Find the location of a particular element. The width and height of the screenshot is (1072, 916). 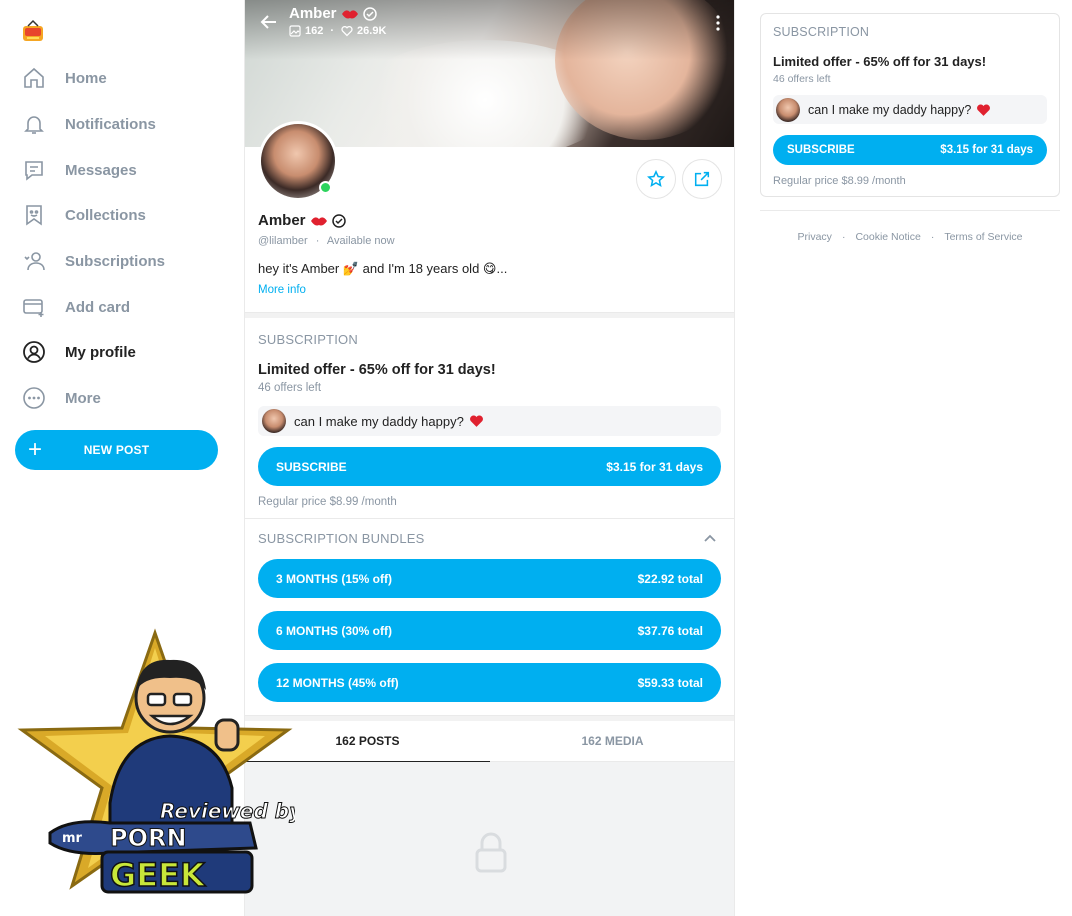

chevron-up-icon is located at coordinates (710, 538).